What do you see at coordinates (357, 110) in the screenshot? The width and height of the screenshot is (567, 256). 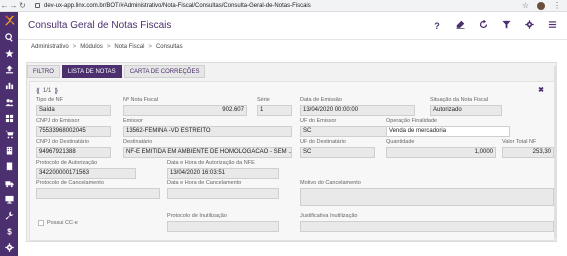 I see `data-emissao-value: 13/04/2020 00:00:00` at bounding box center [357, 110].